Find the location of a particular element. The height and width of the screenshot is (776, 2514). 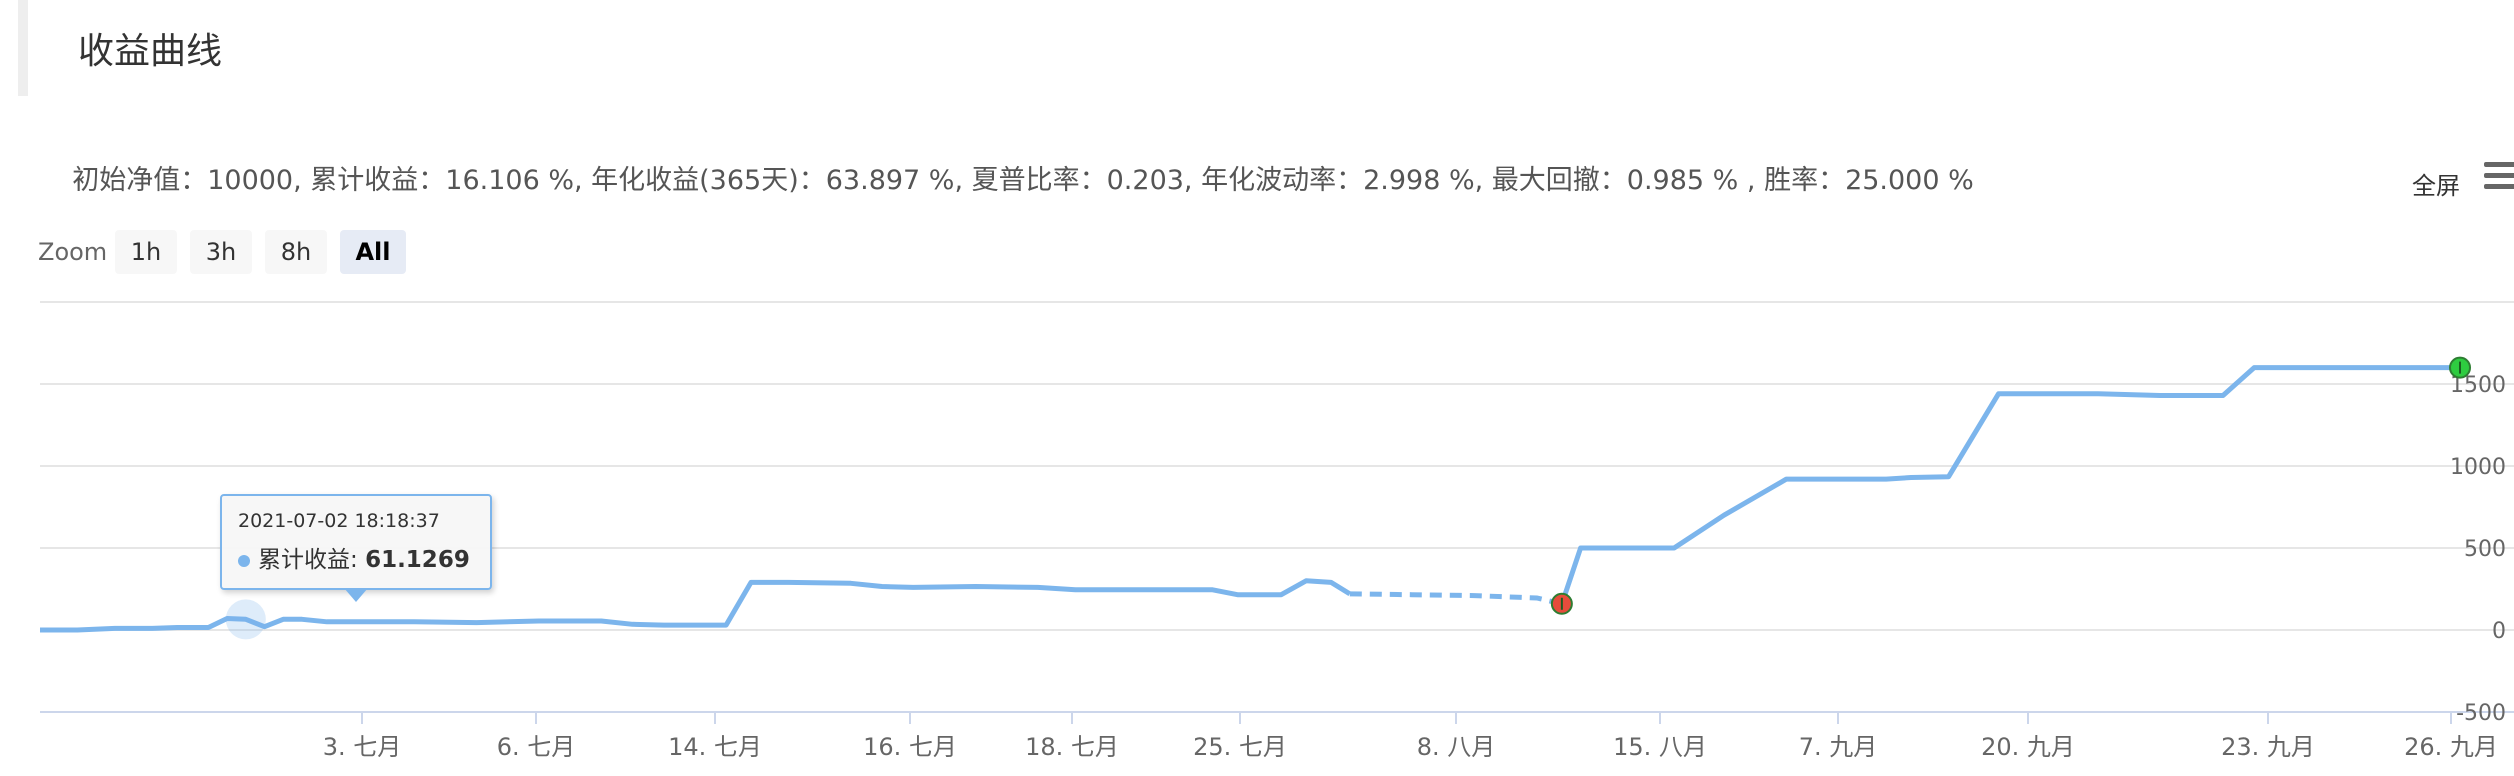

series-dot-icon is located at coordinates (244, 560).